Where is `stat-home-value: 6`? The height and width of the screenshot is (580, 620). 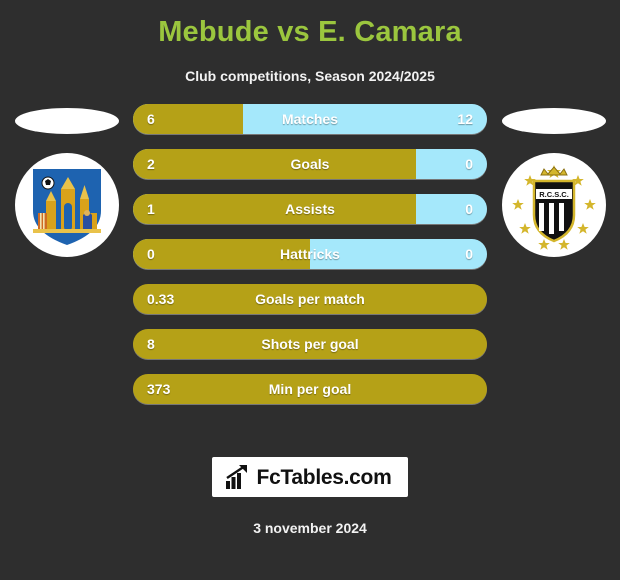
stat-home-value: 6 is located at coordinates (151, 119).